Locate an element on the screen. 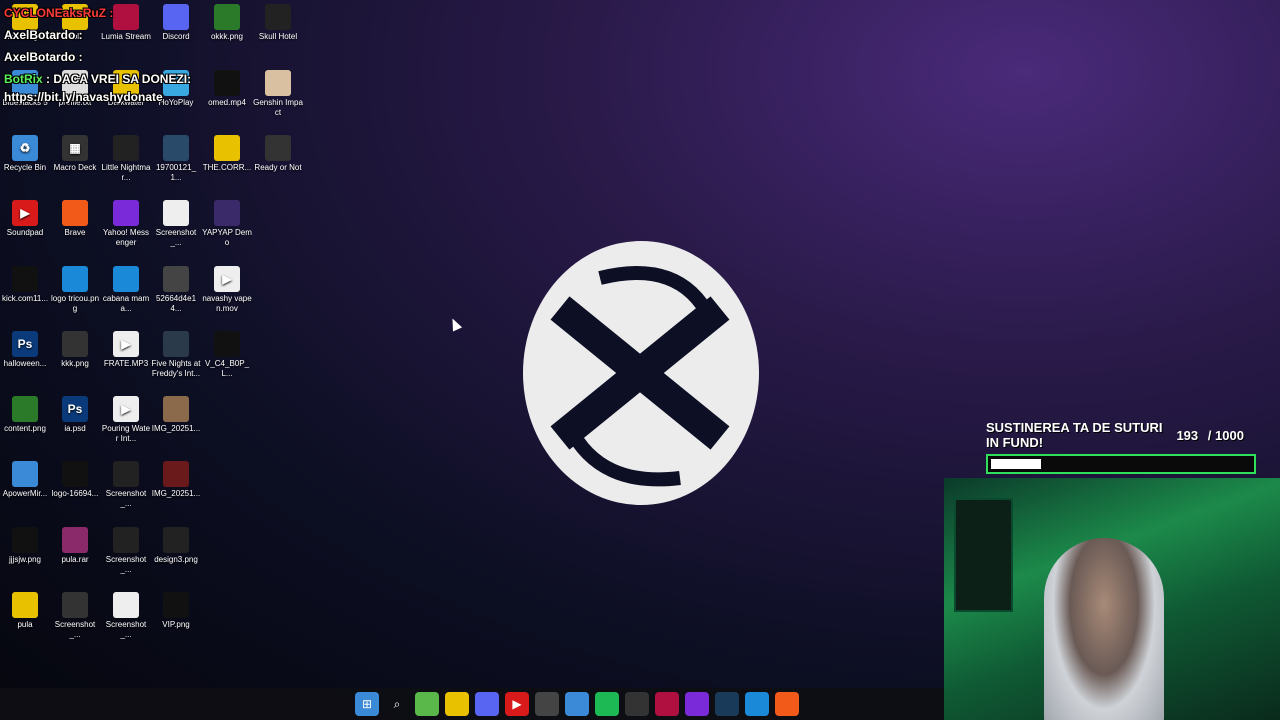 The image size is (1280, 720). desktop-icon: logo tricou.png is located at coordinates (75, 290).